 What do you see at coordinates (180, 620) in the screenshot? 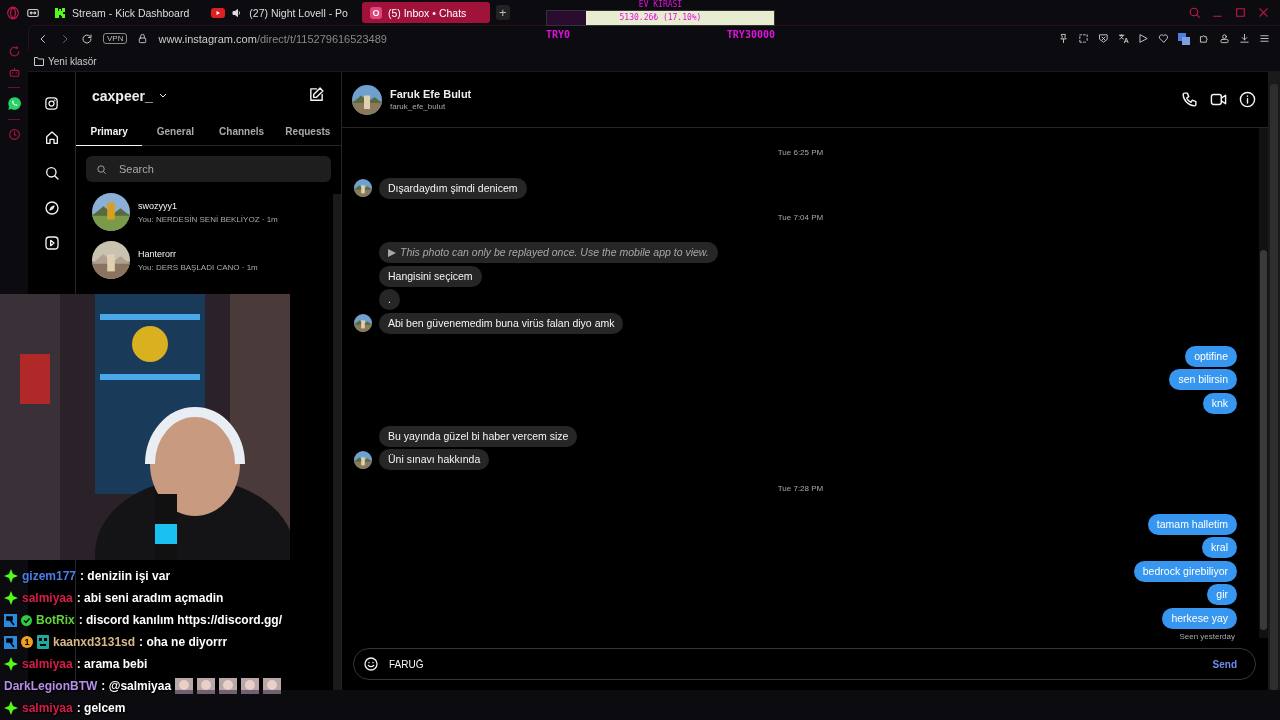
I see `chat-message: : discord kanılım https://discord.gg/` at bounding box center [180, 620].